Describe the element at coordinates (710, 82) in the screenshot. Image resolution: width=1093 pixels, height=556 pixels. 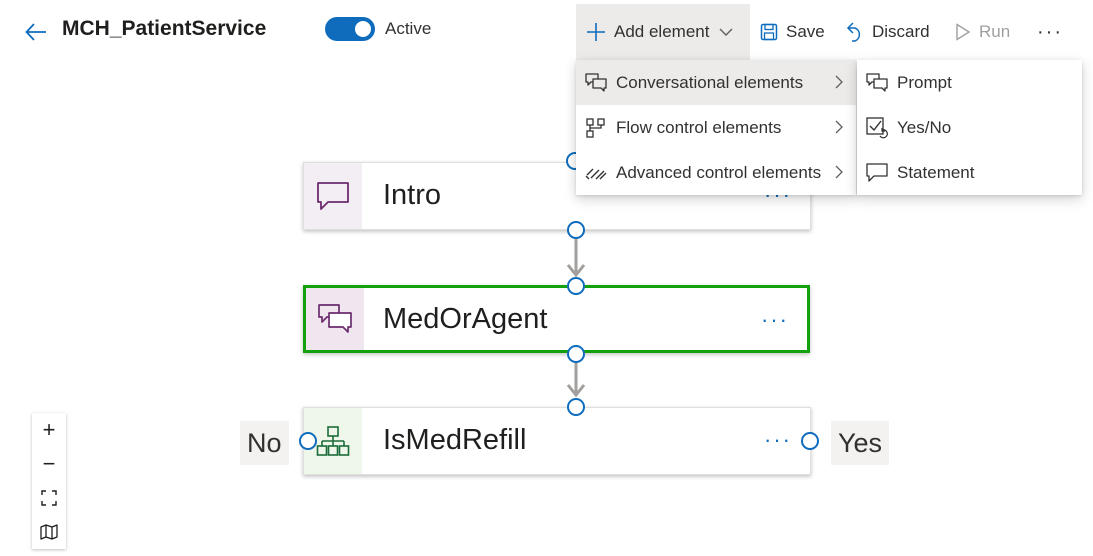
I see `menu-item-label: Conversational elements` at that location.